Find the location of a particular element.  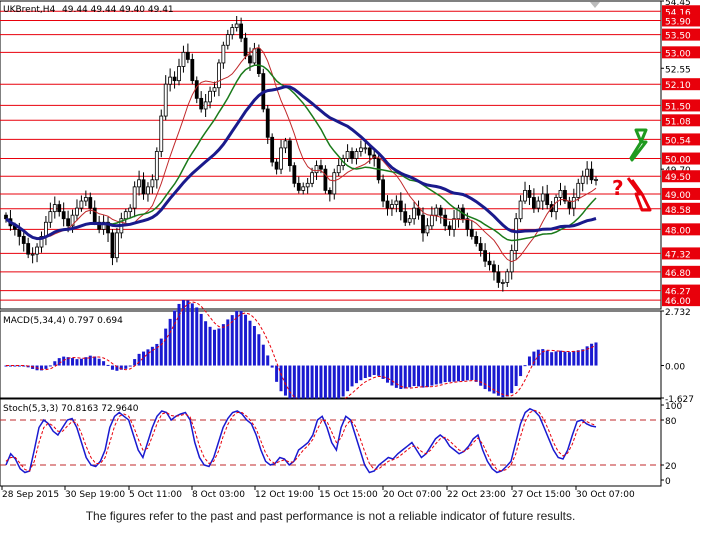

price-tick-label: 46.00 is located at coordinates (678, 302).